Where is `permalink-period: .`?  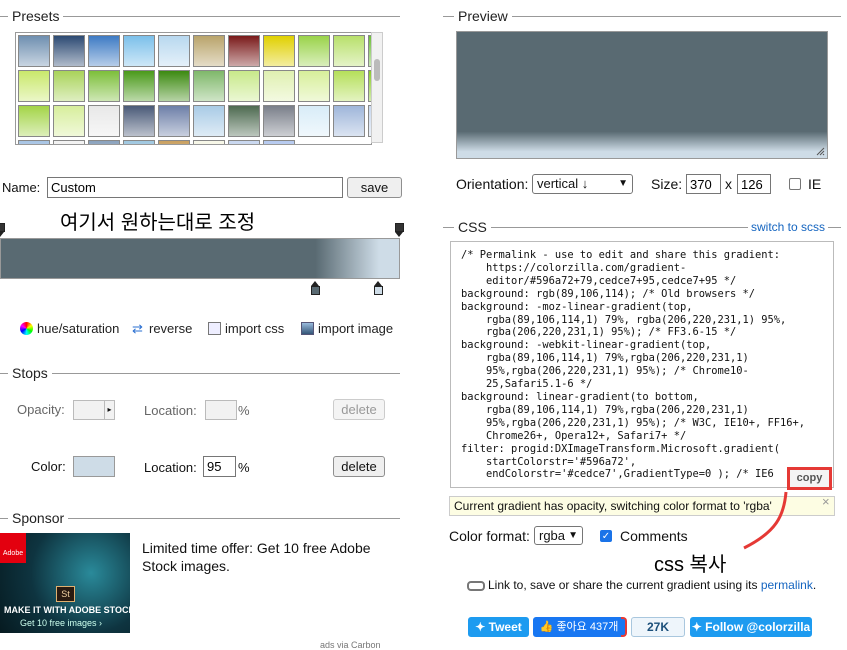
permalink-period: . is located at coordinates (814, 585).